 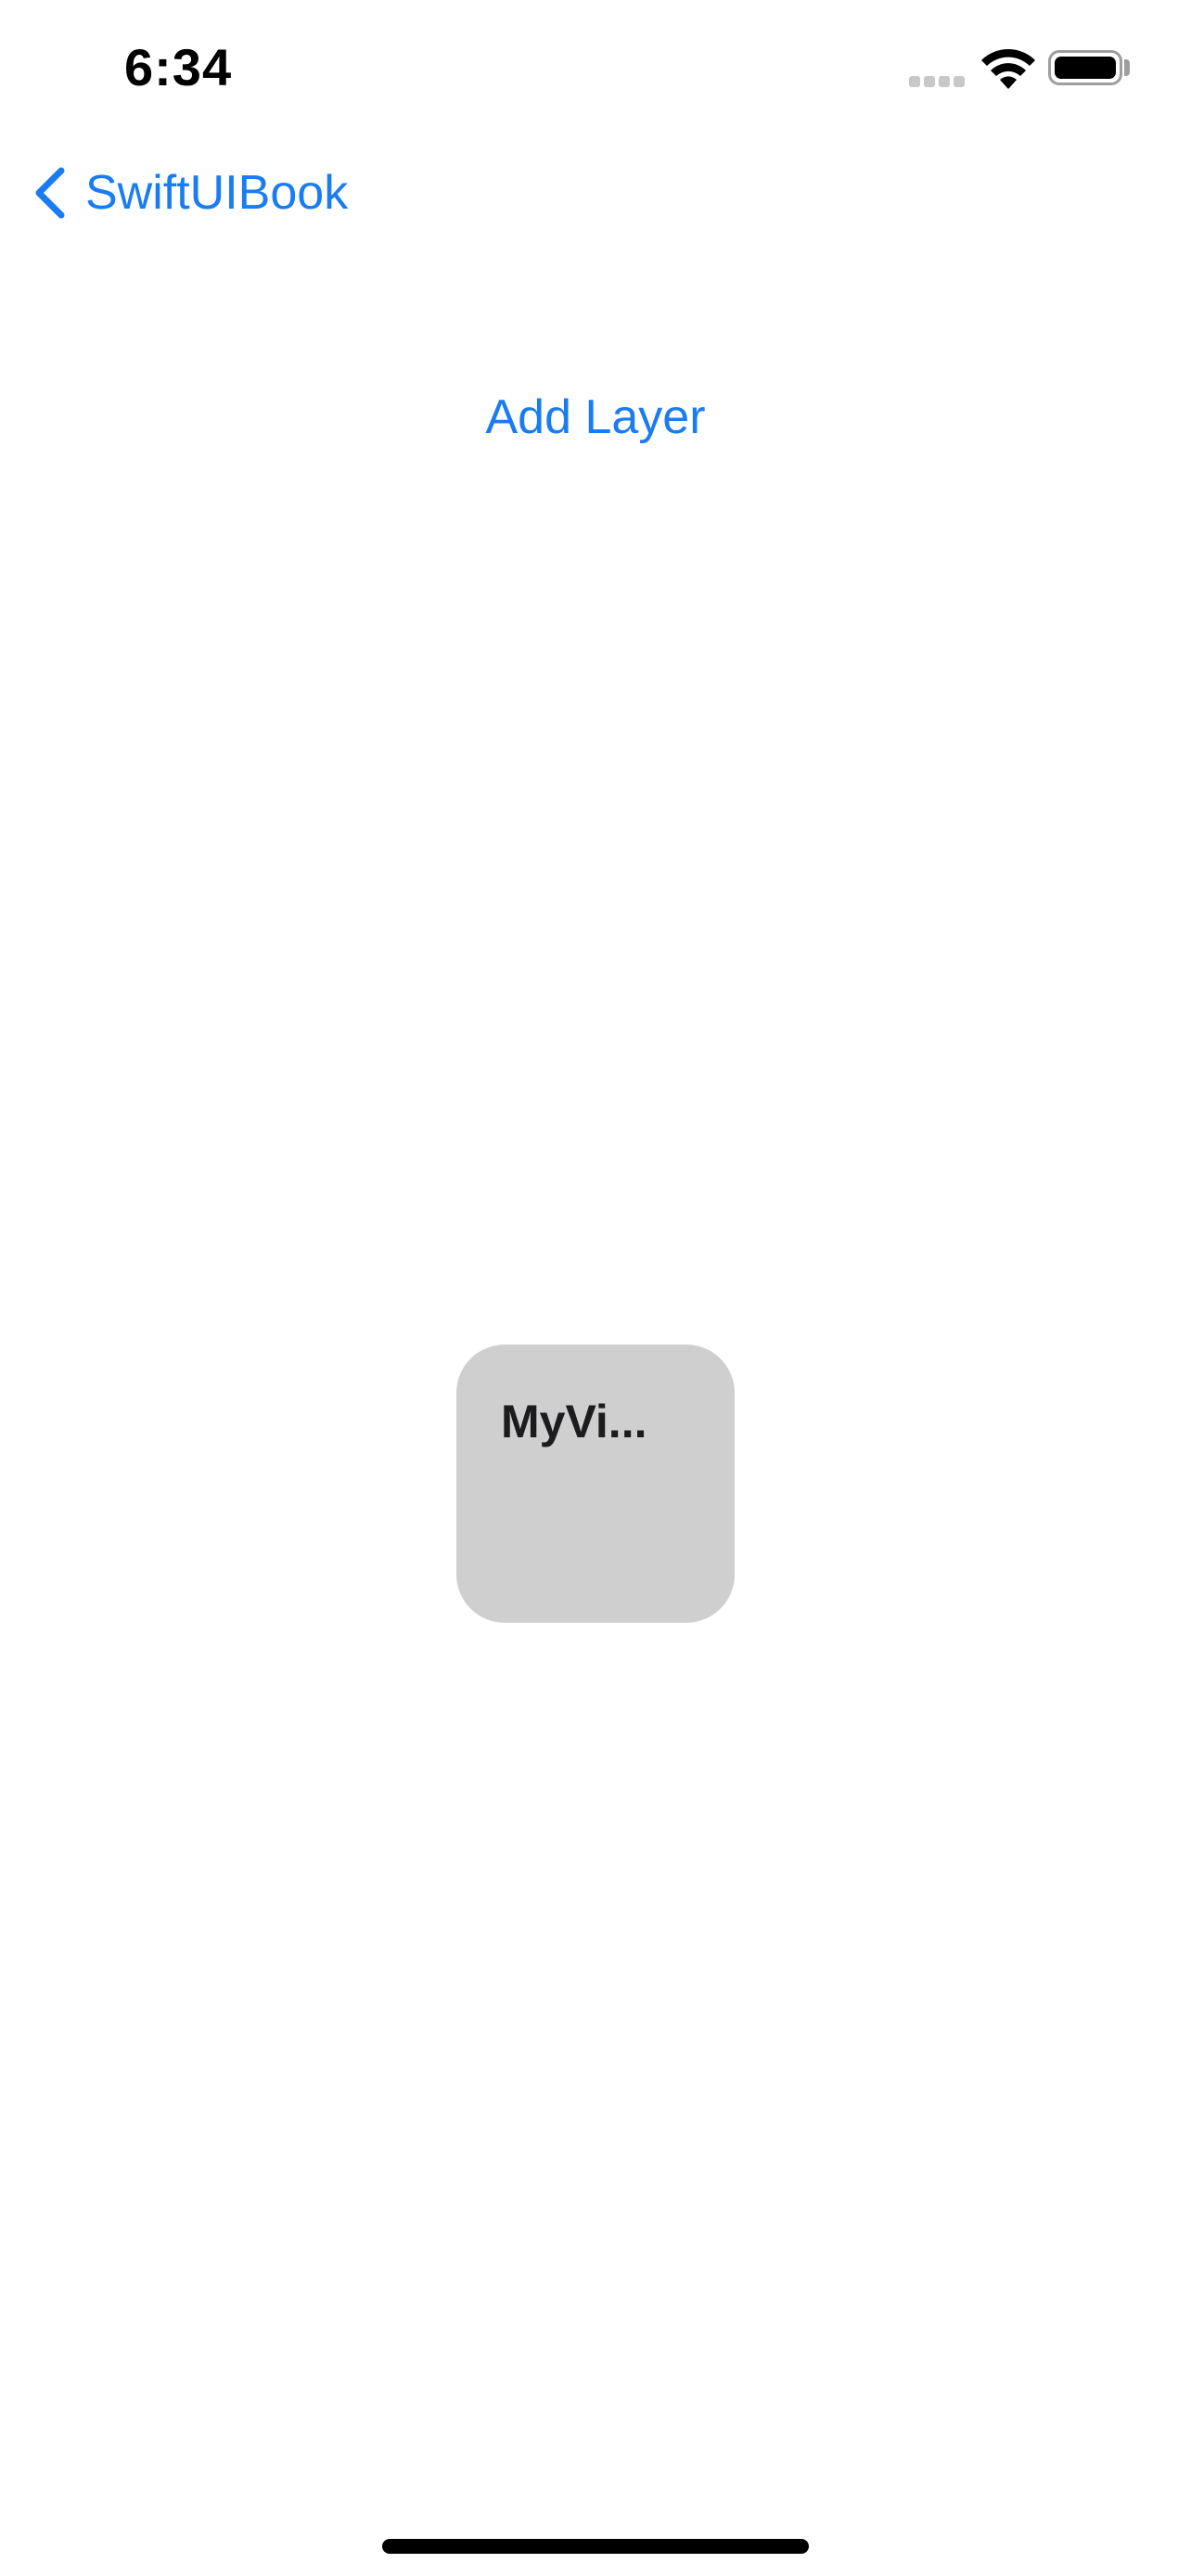 I want to click on chevron-left-icon, so click(x=50, y=193).